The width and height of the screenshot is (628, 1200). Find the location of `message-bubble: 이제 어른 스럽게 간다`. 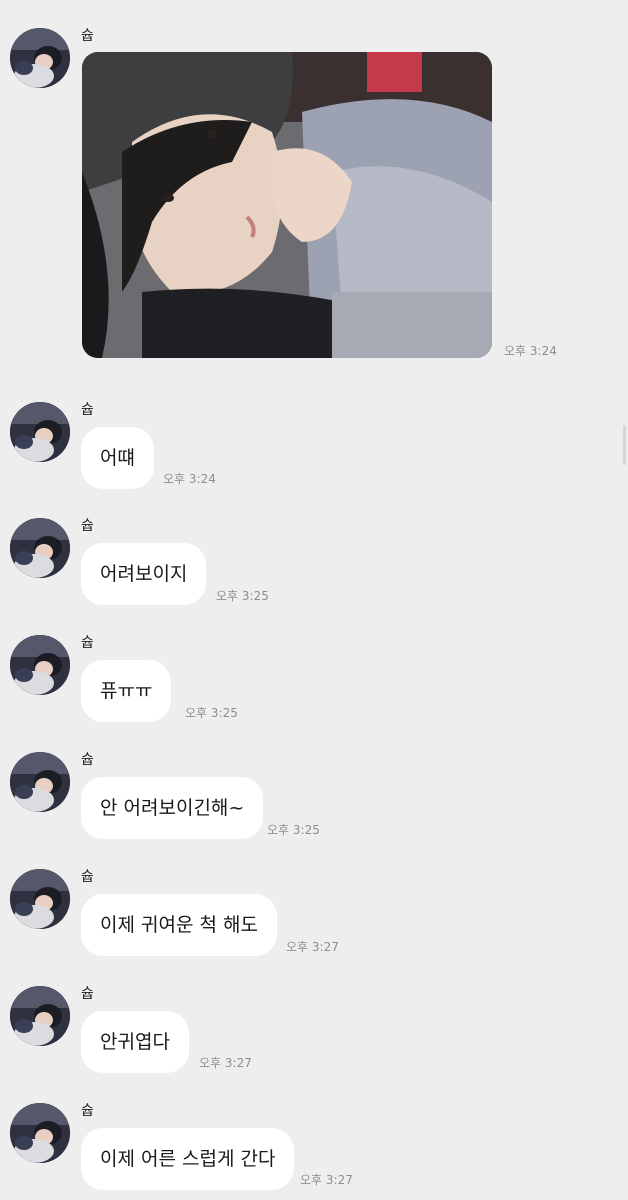

message-bubble: 이제 어른 스럽게 간다 is located at coordinates (188, 1159).